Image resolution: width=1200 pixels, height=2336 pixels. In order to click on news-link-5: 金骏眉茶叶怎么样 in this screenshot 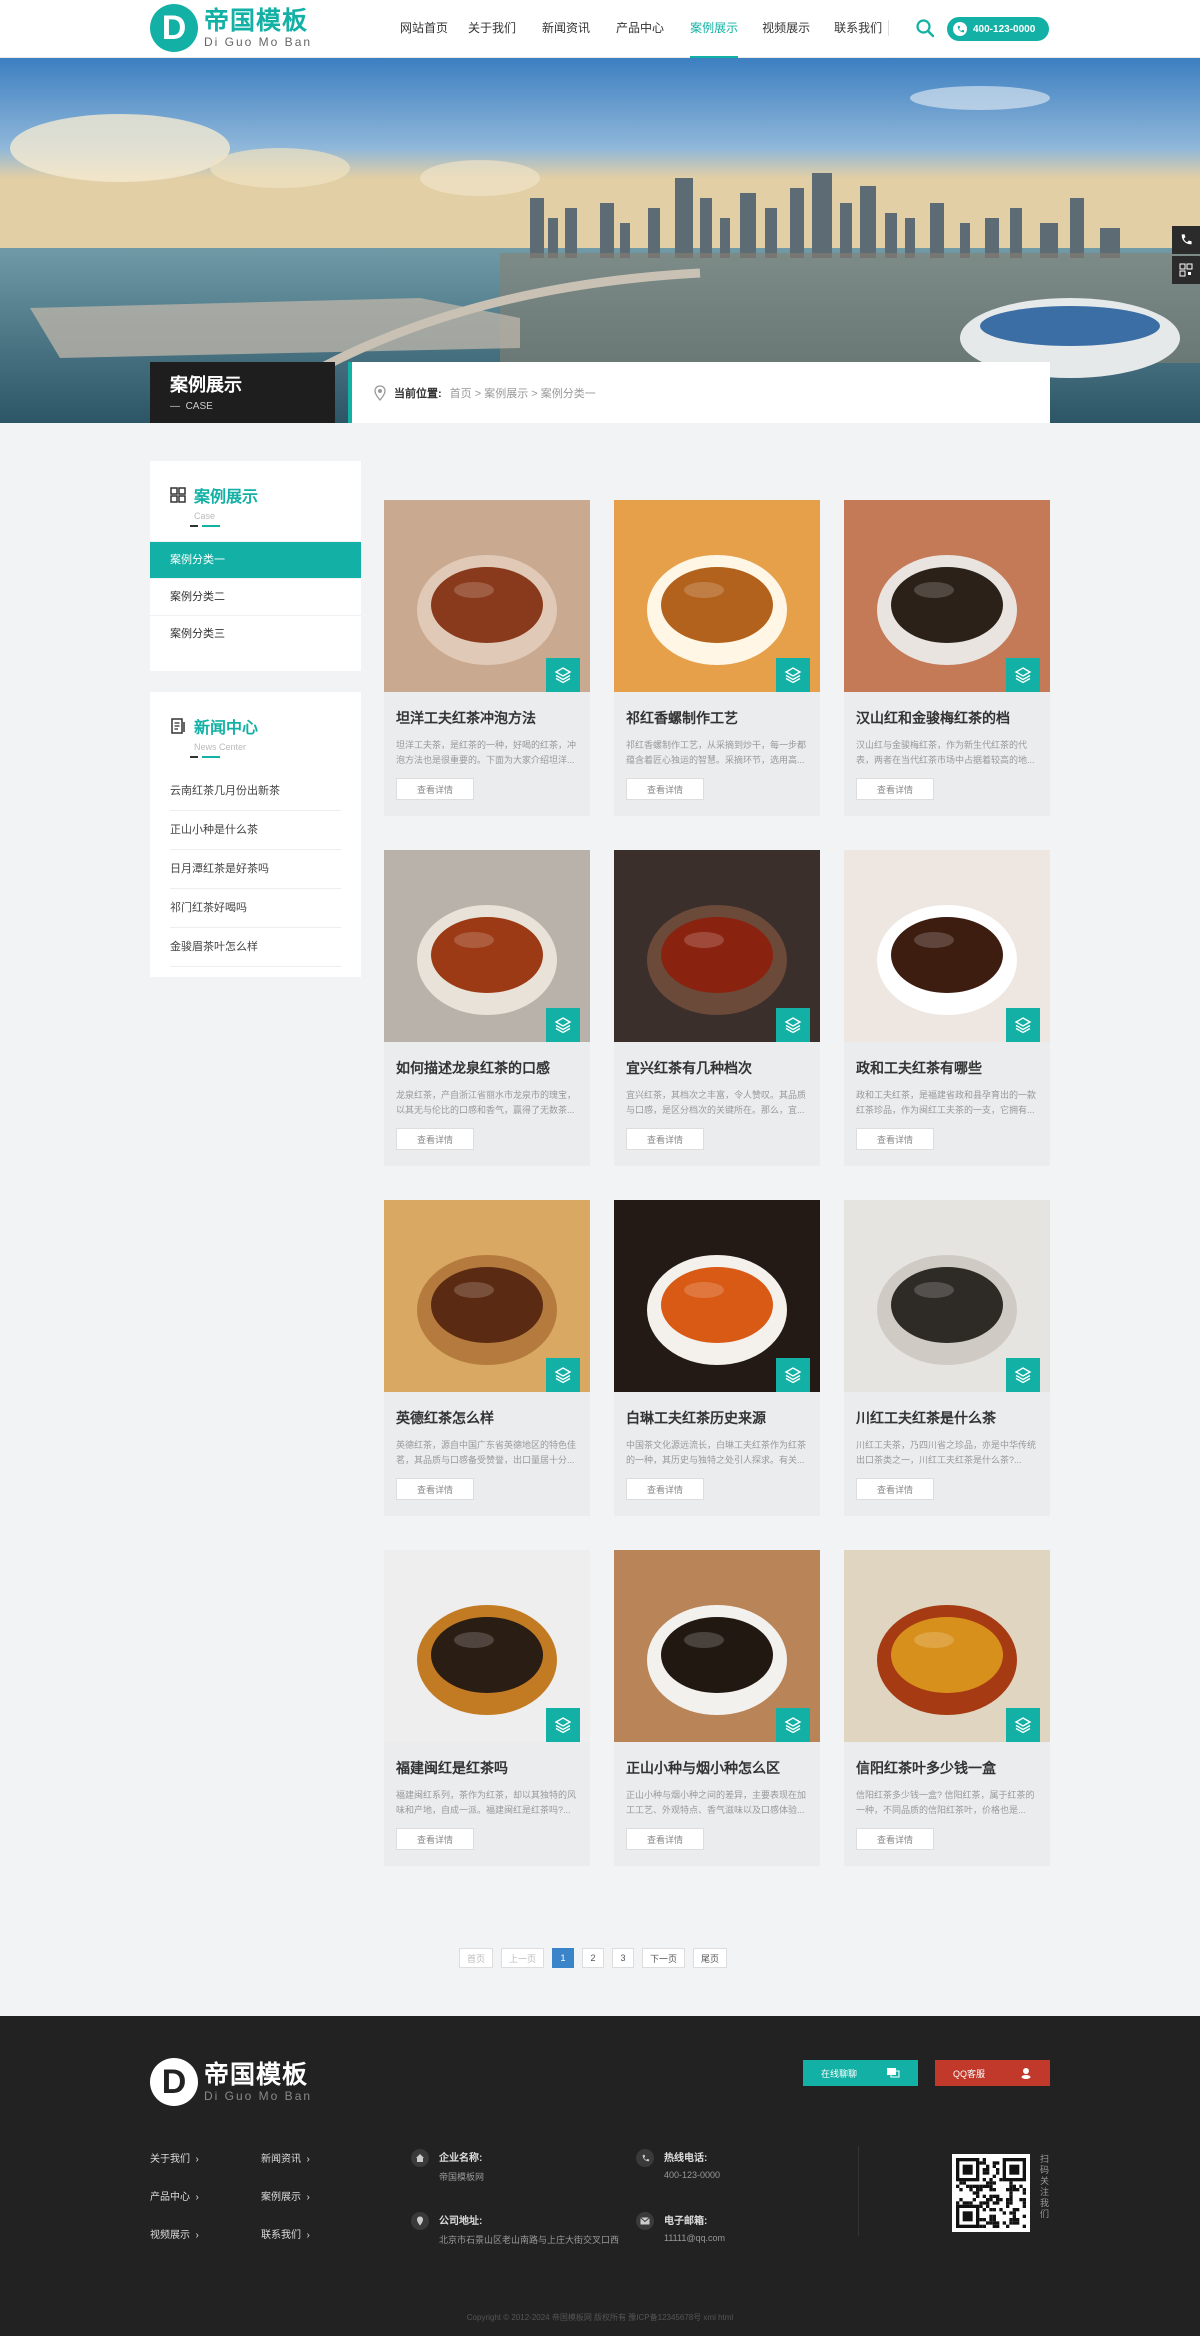, I will do `click(255, 947)`.